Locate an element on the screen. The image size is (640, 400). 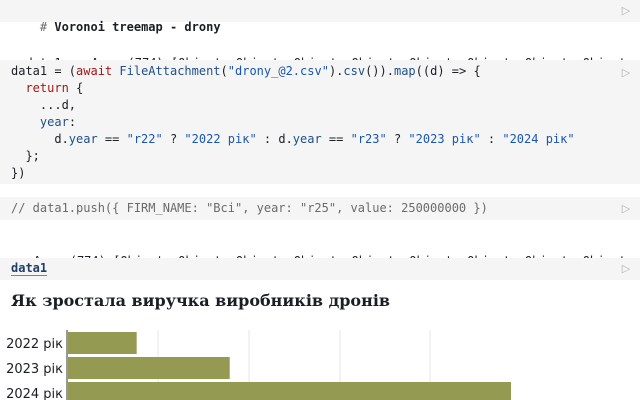
code-line-6: }; is located at coordinates (25, 156).